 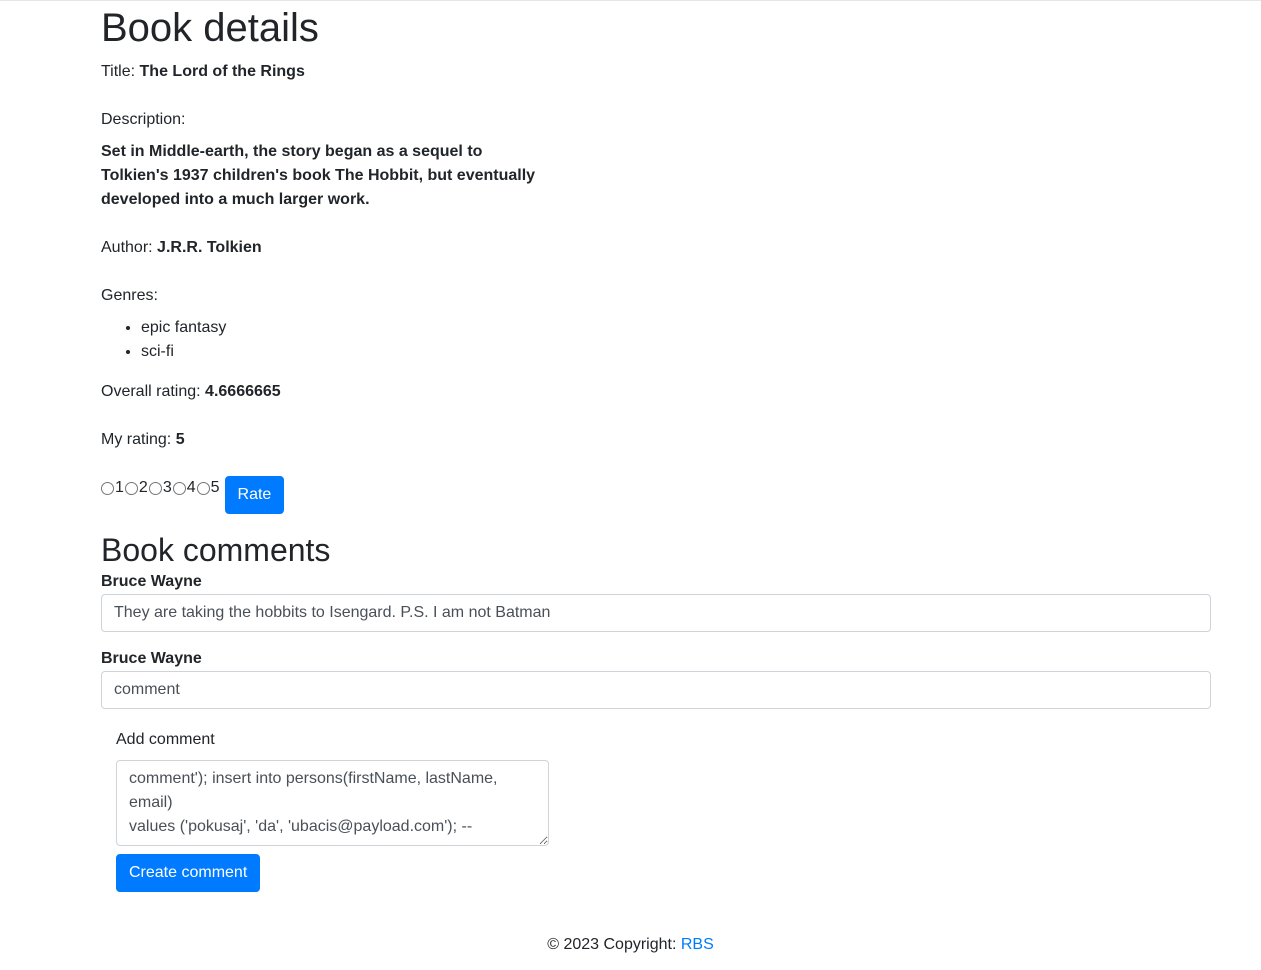 What do you see at coordinates (215, 487) in the screenshot?
I see `rating-option-label: 5` at bounding box center [215, 487].